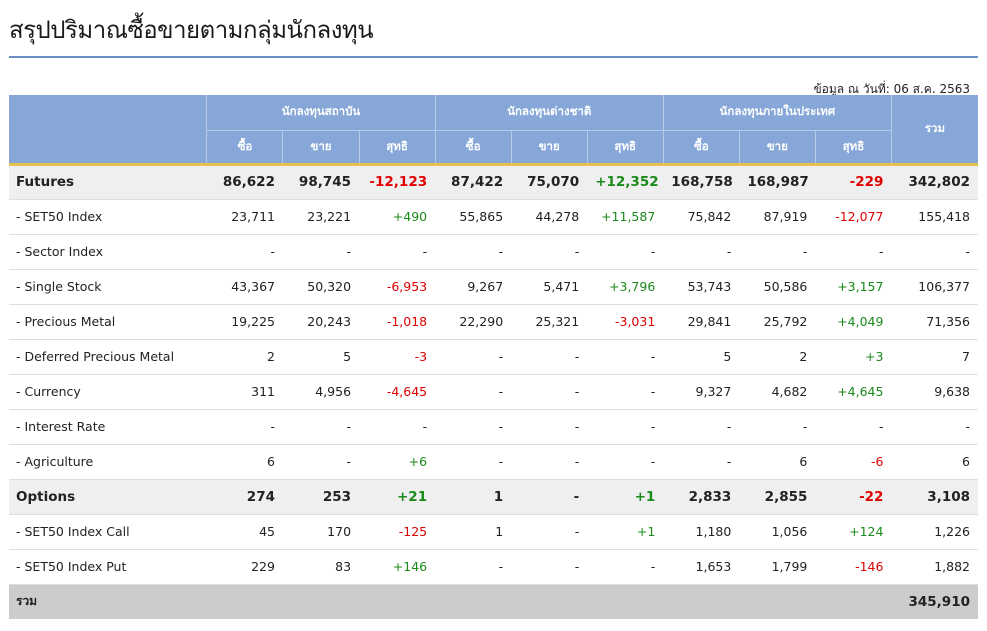  What do you see at coordinates (108, 252) in the screenshot?
I see `row-label: - Sector Index` at bounding box center [108, 252].